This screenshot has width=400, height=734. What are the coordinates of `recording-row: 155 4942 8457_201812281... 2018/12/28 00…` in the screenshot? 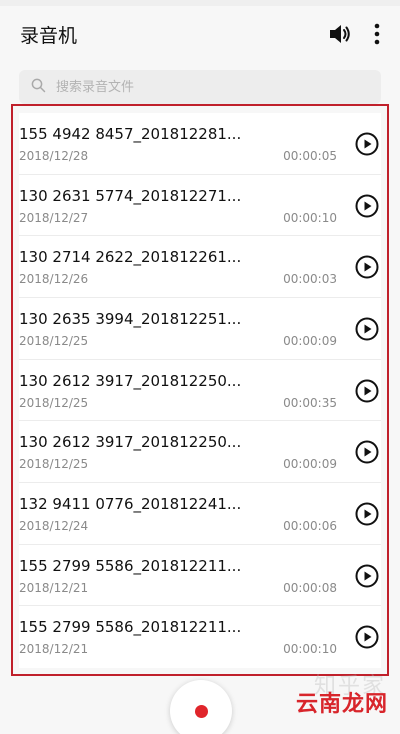 It's located at (200, 144).